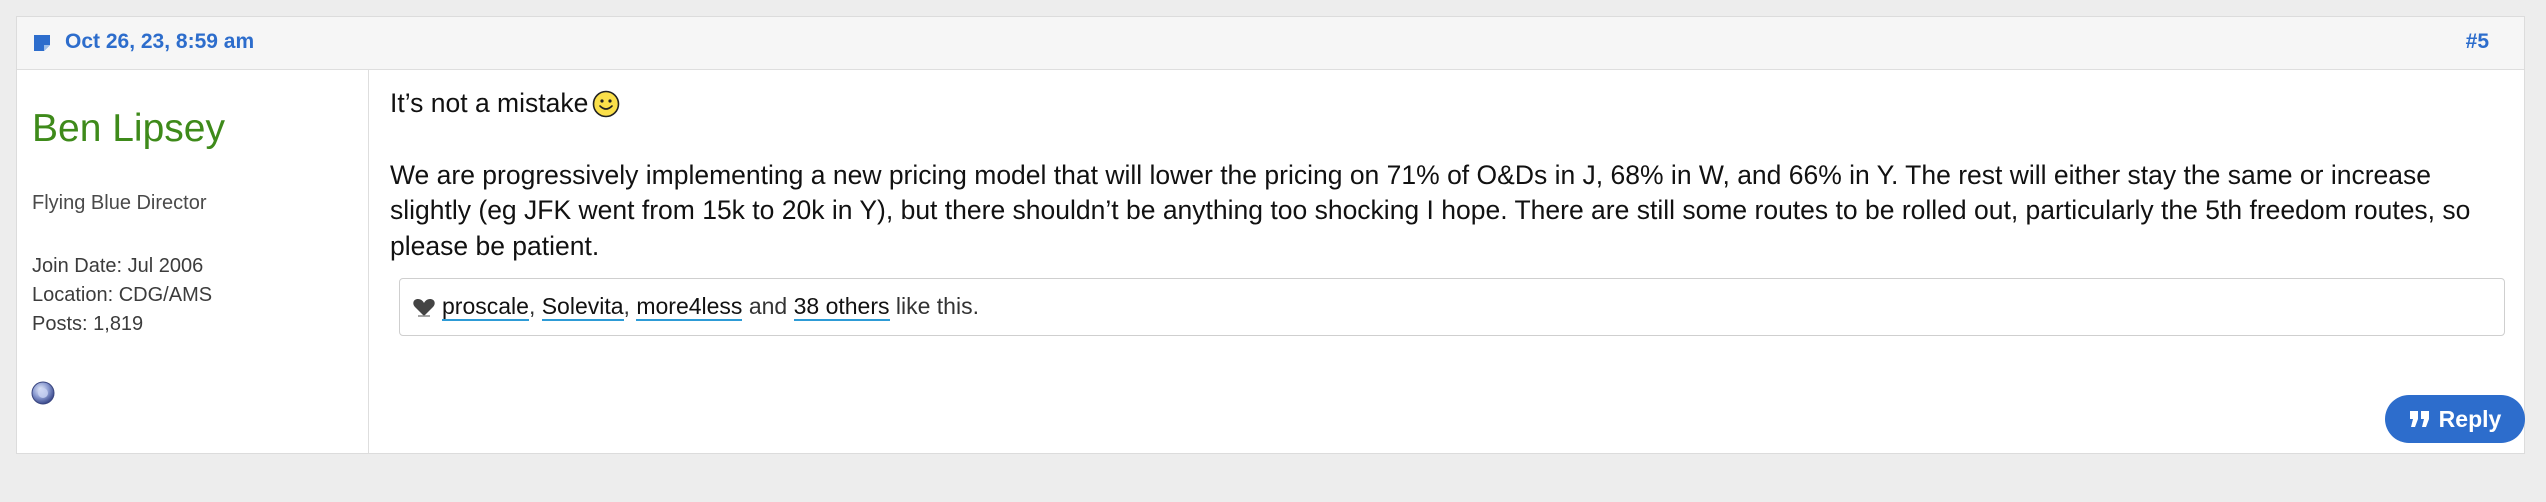  I want to click on like-user-link: proscale, so click(485, 307).